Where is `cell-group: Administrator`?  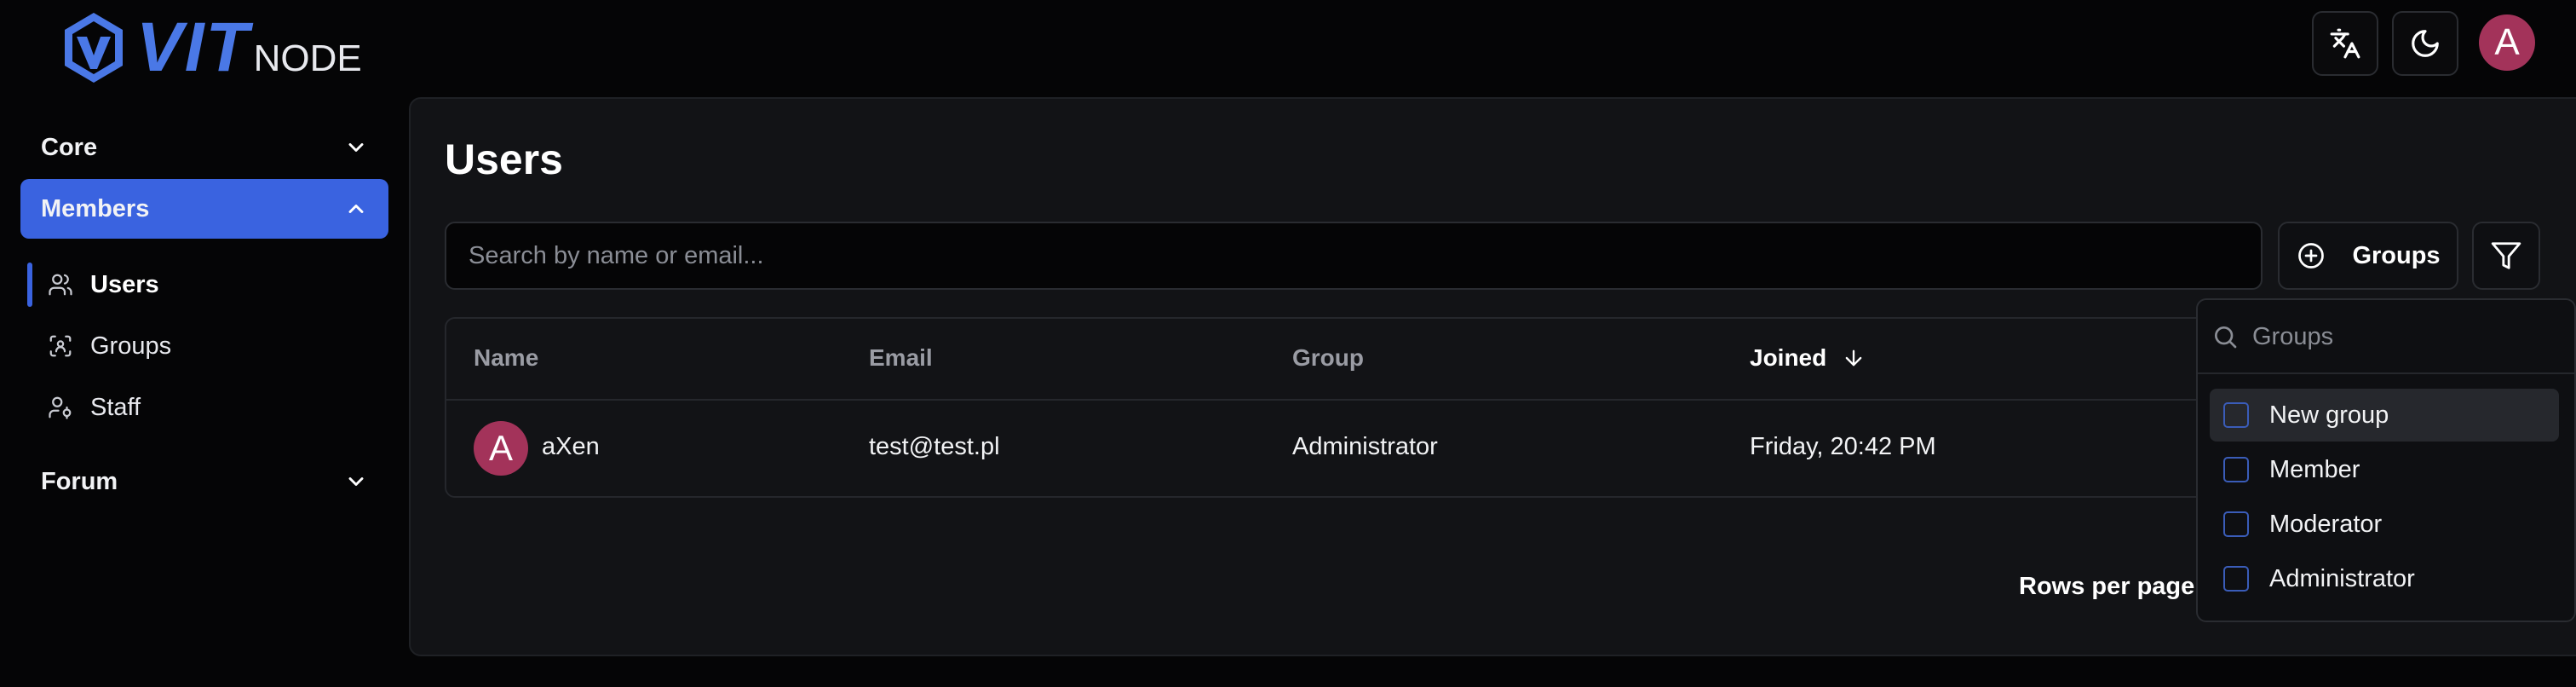
cell-group: Administrator is located at coordinates (1365, 446).